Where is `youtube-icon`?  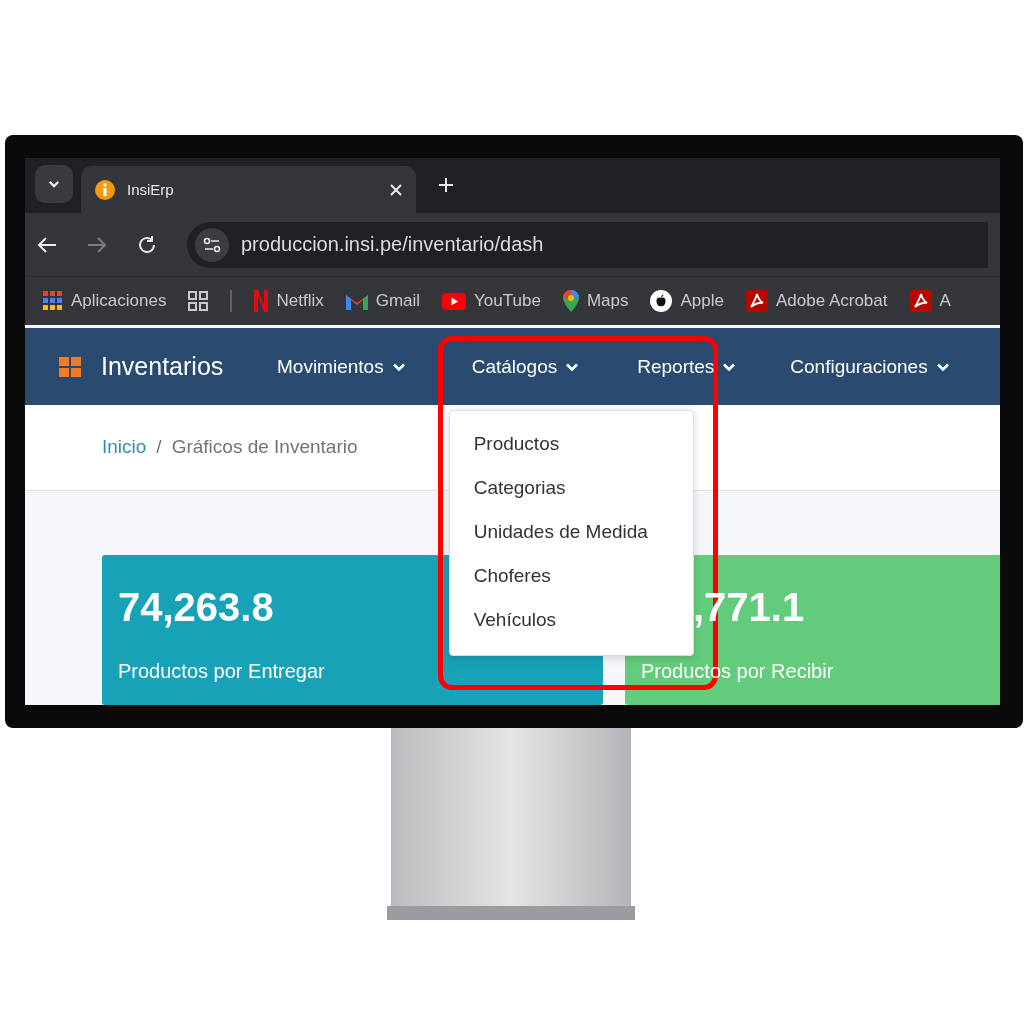 youtube-icon is located at coordinates (454, 301).